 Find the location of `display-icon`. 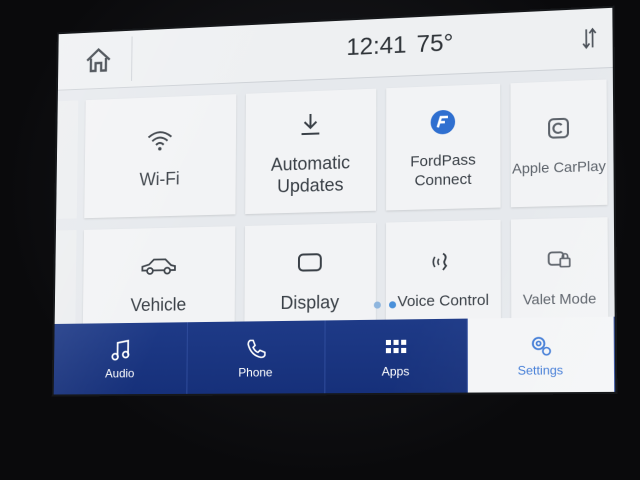

display-icon is located at coordinates (310, 262).